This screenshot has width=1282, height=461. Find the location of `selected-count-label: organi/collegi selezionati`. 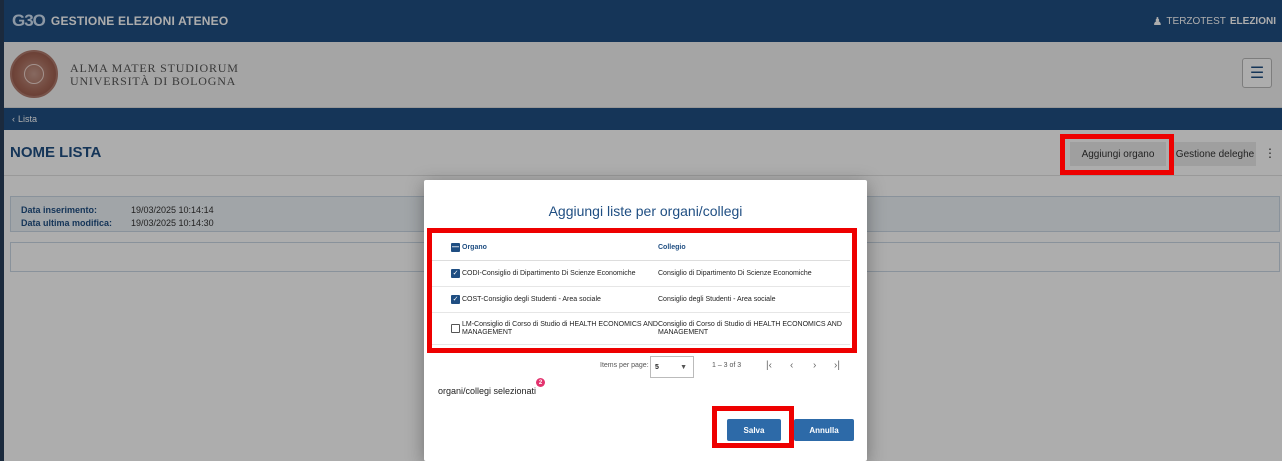

selected-count-label: organi/collegi selezionati is located at coordinates (487, 391).